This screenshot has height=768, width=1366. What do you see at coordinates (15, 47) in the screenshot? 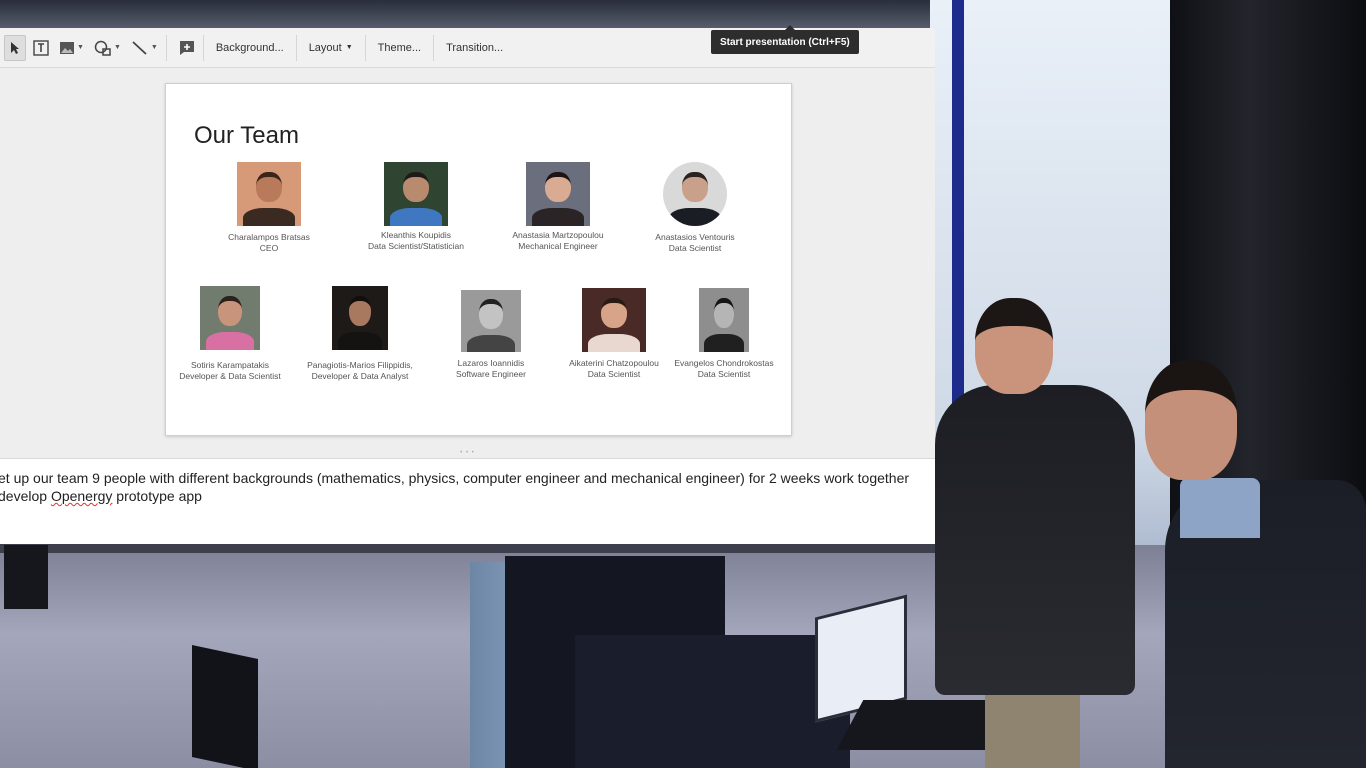
I see `select-pointer-icon` at bounding box center [15, 47].